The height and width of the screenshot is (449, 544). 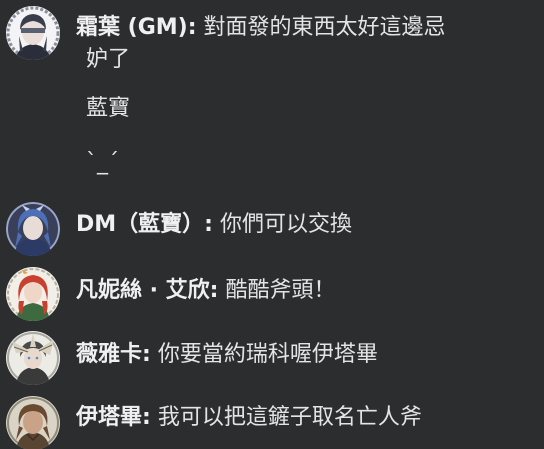 I want to click on chat-message: 薇雅卡: 你要當約瑞科喔伊塔畢, so click(x=272, y=358).